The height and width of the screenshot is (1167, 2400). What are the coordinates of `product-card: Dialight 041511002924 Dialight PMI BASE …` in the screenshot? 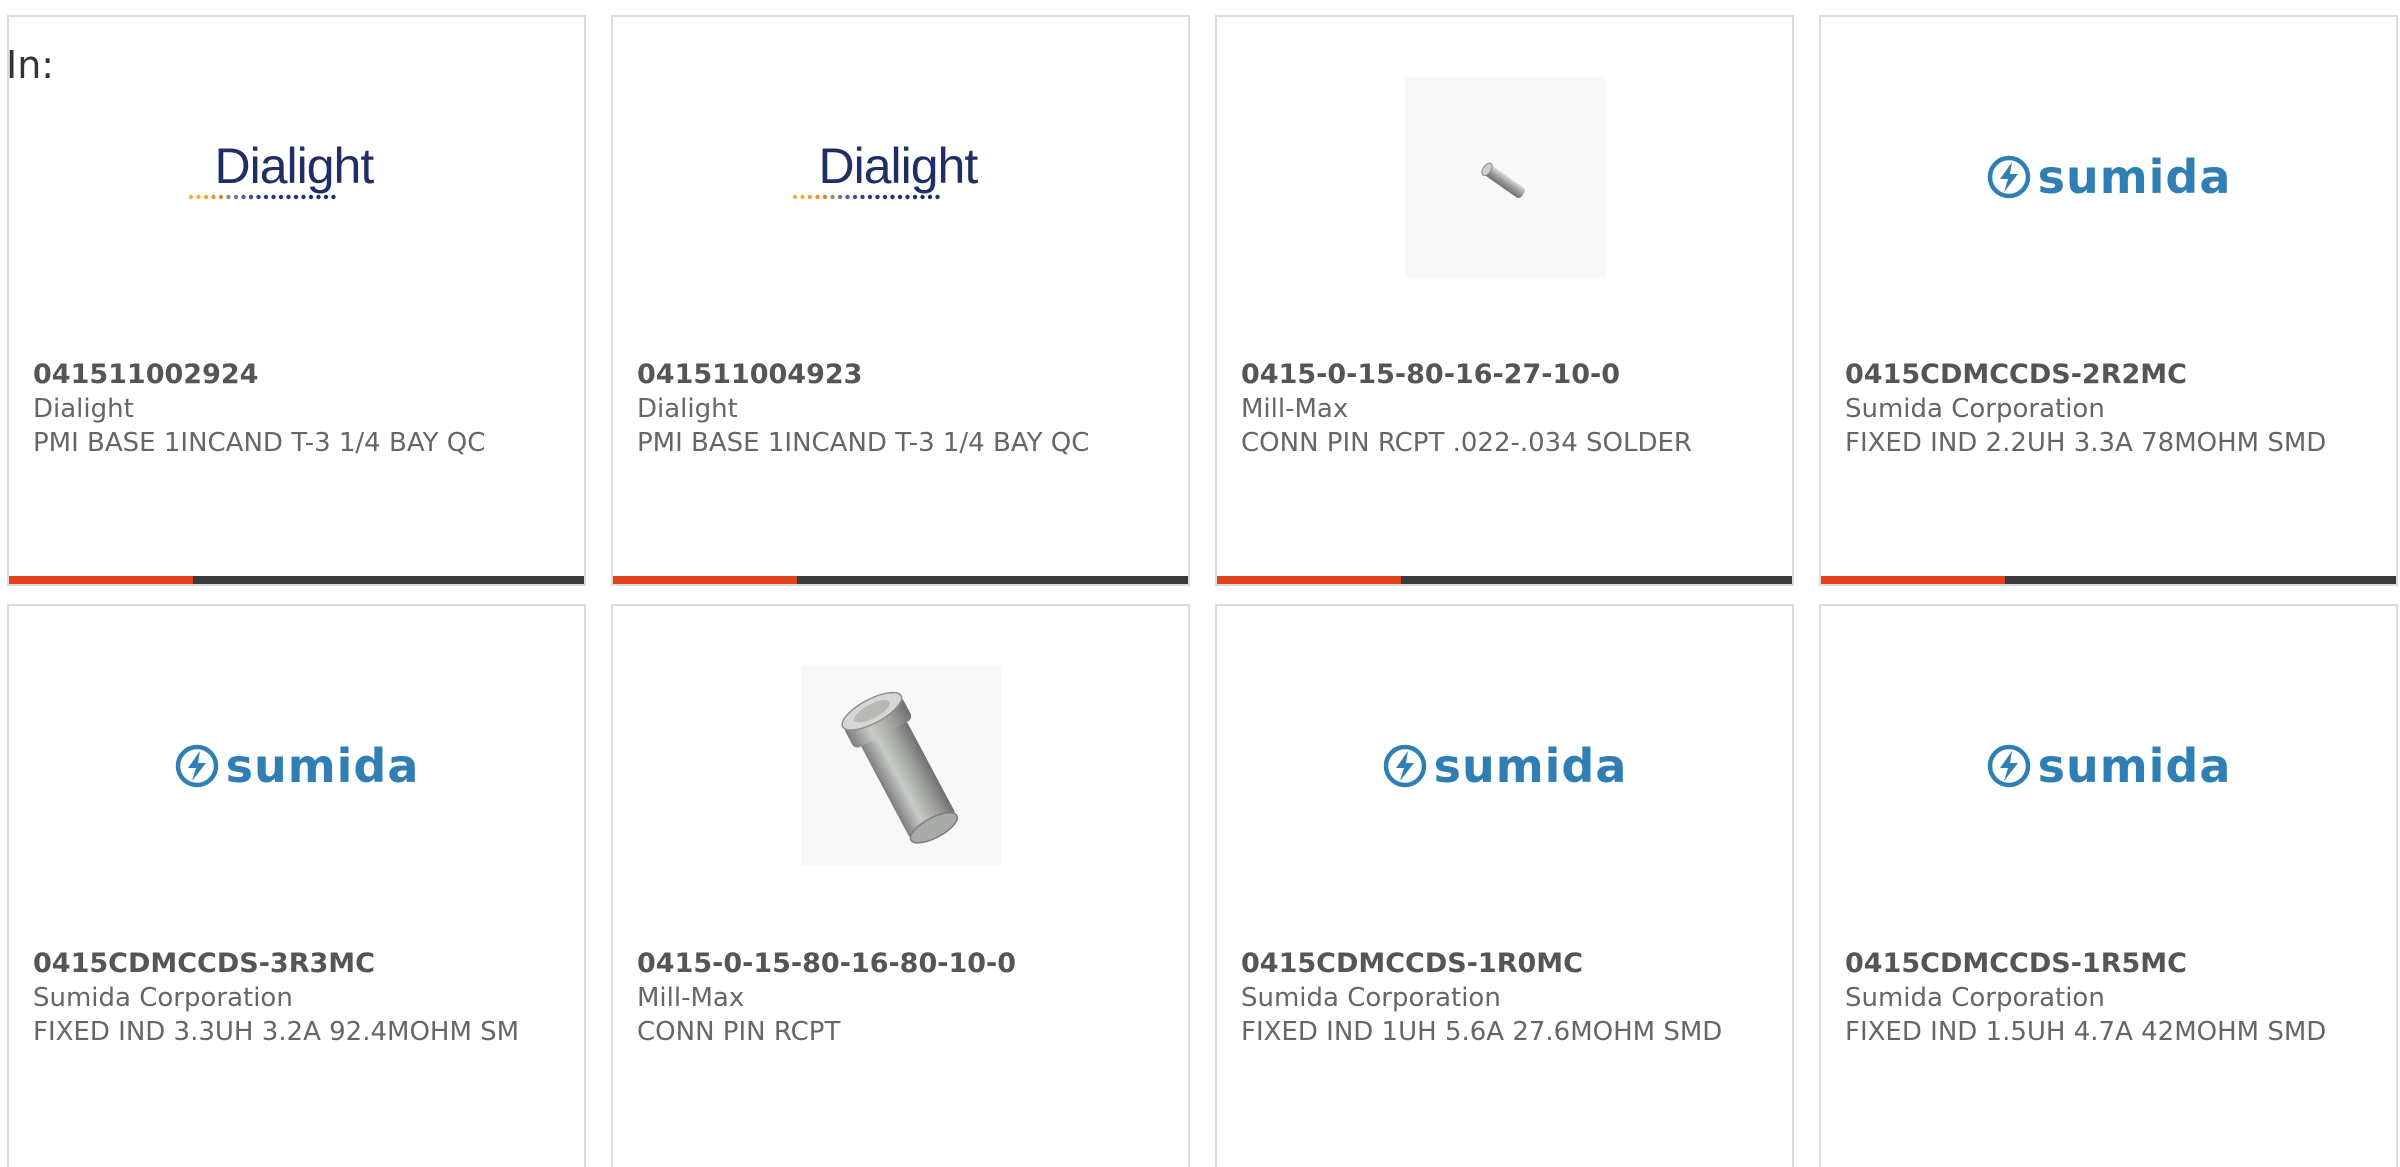 It's located at (296, 300).